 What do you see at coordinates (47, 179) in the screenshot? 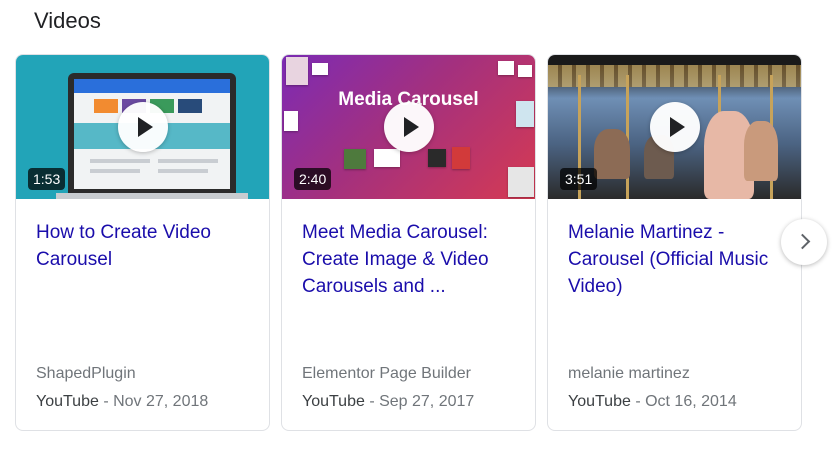
I see `video-duration: 1:53` at bounding box center [47, 179].